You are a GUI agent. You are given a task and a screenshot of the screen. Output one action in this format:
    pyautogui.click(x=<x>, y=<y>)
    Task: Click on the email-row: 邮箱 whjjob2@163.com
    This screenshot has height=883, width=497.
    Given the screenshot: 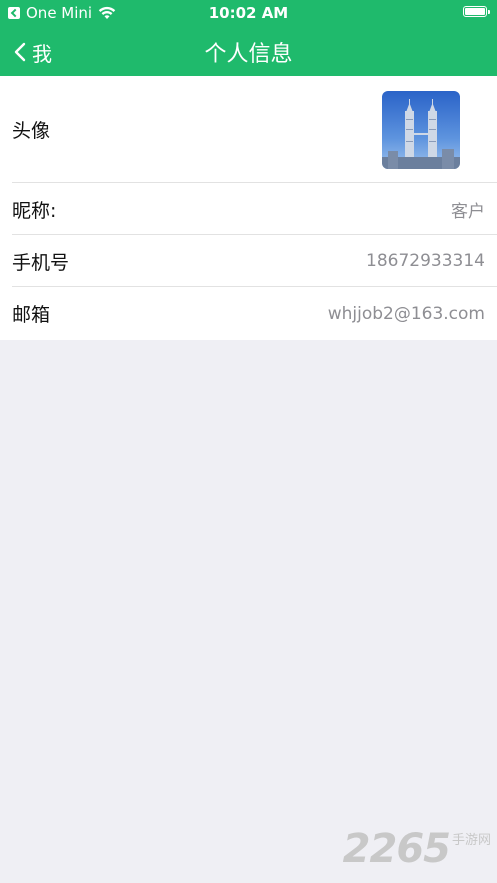 What is the action you would take?
    pyautogui.click(x=248, y=313)
    